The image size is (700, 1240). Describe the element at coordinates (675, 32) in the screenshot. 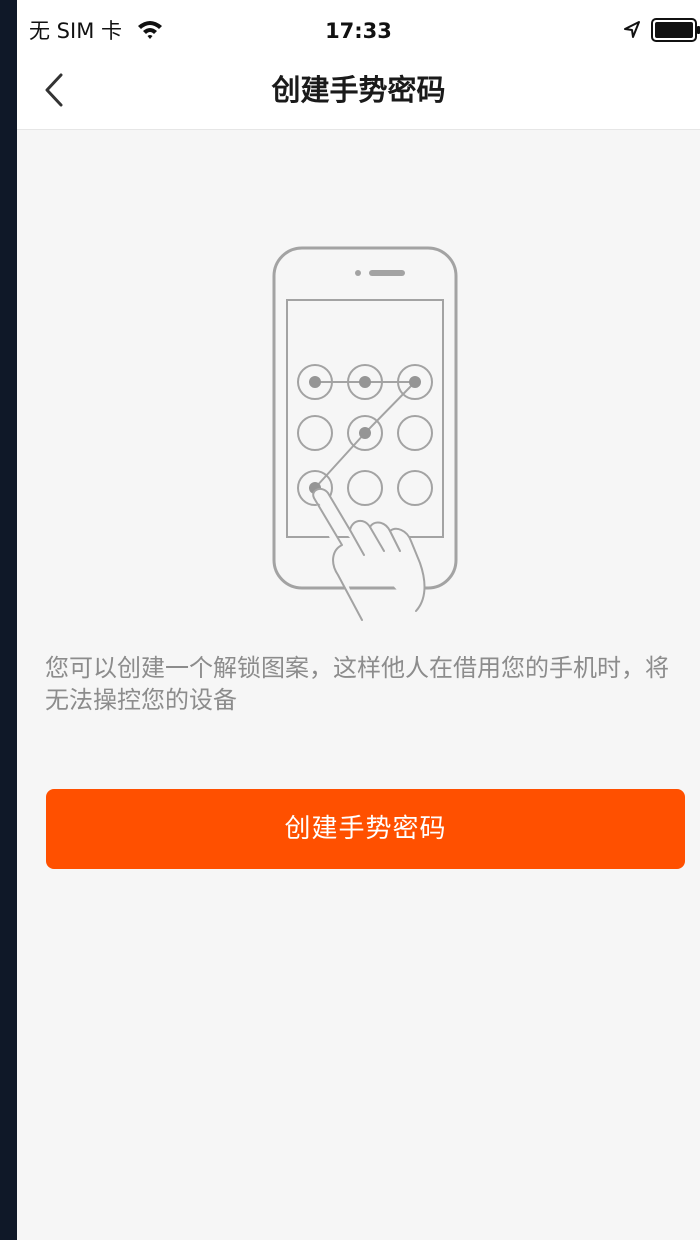

I see `battery-icon` at that location.